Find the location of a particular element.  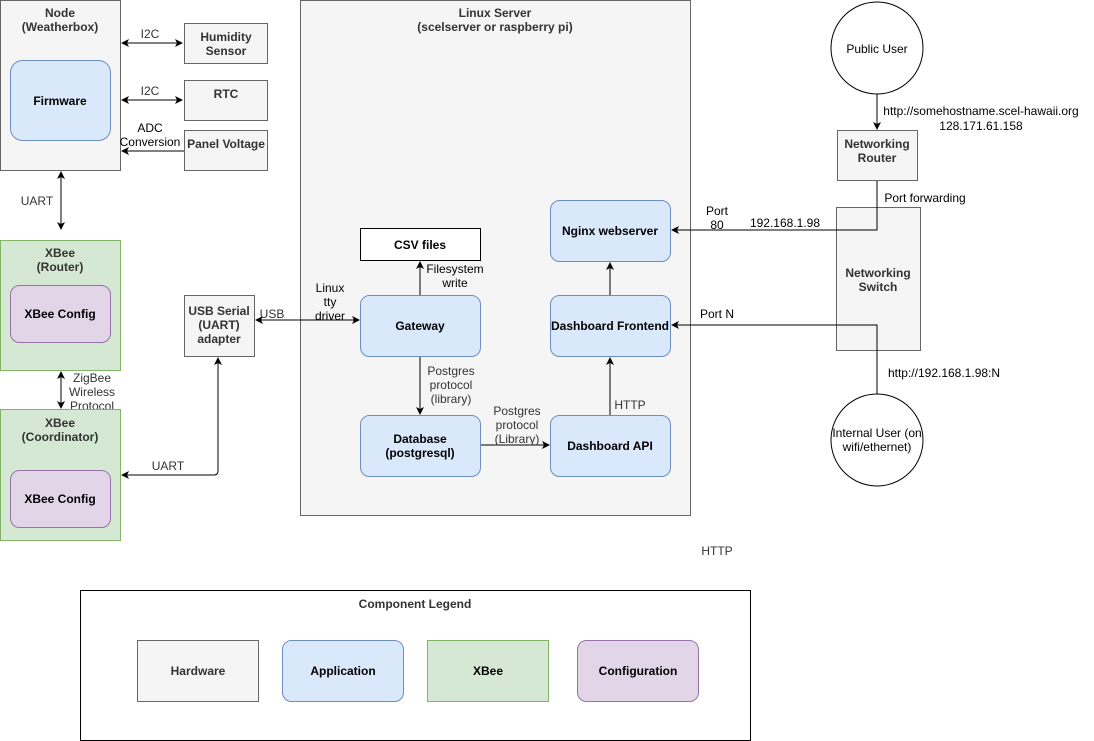

svg-text: CSV files is located at coordinates (420, 245).